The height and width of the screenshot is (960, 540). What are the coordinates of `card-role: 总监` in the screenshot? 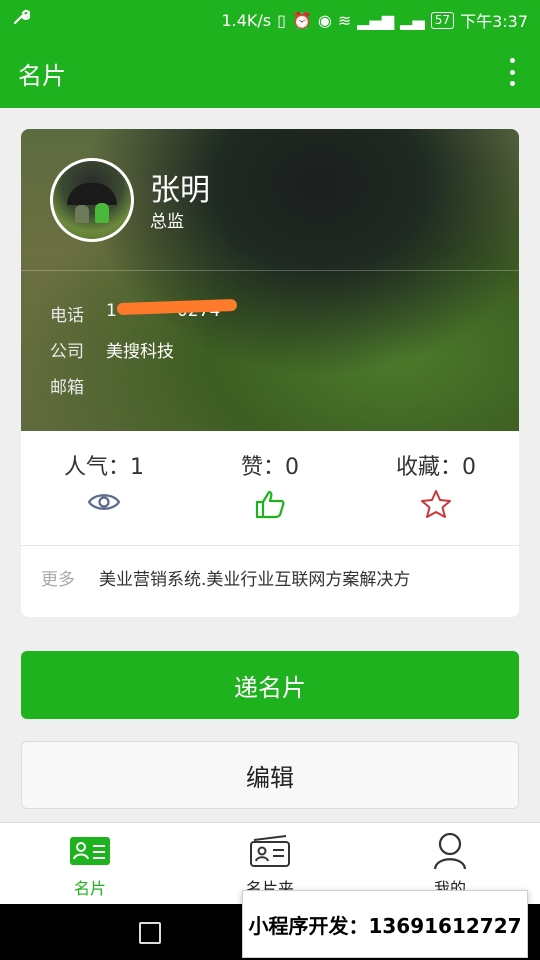 It's located at (167, 222).